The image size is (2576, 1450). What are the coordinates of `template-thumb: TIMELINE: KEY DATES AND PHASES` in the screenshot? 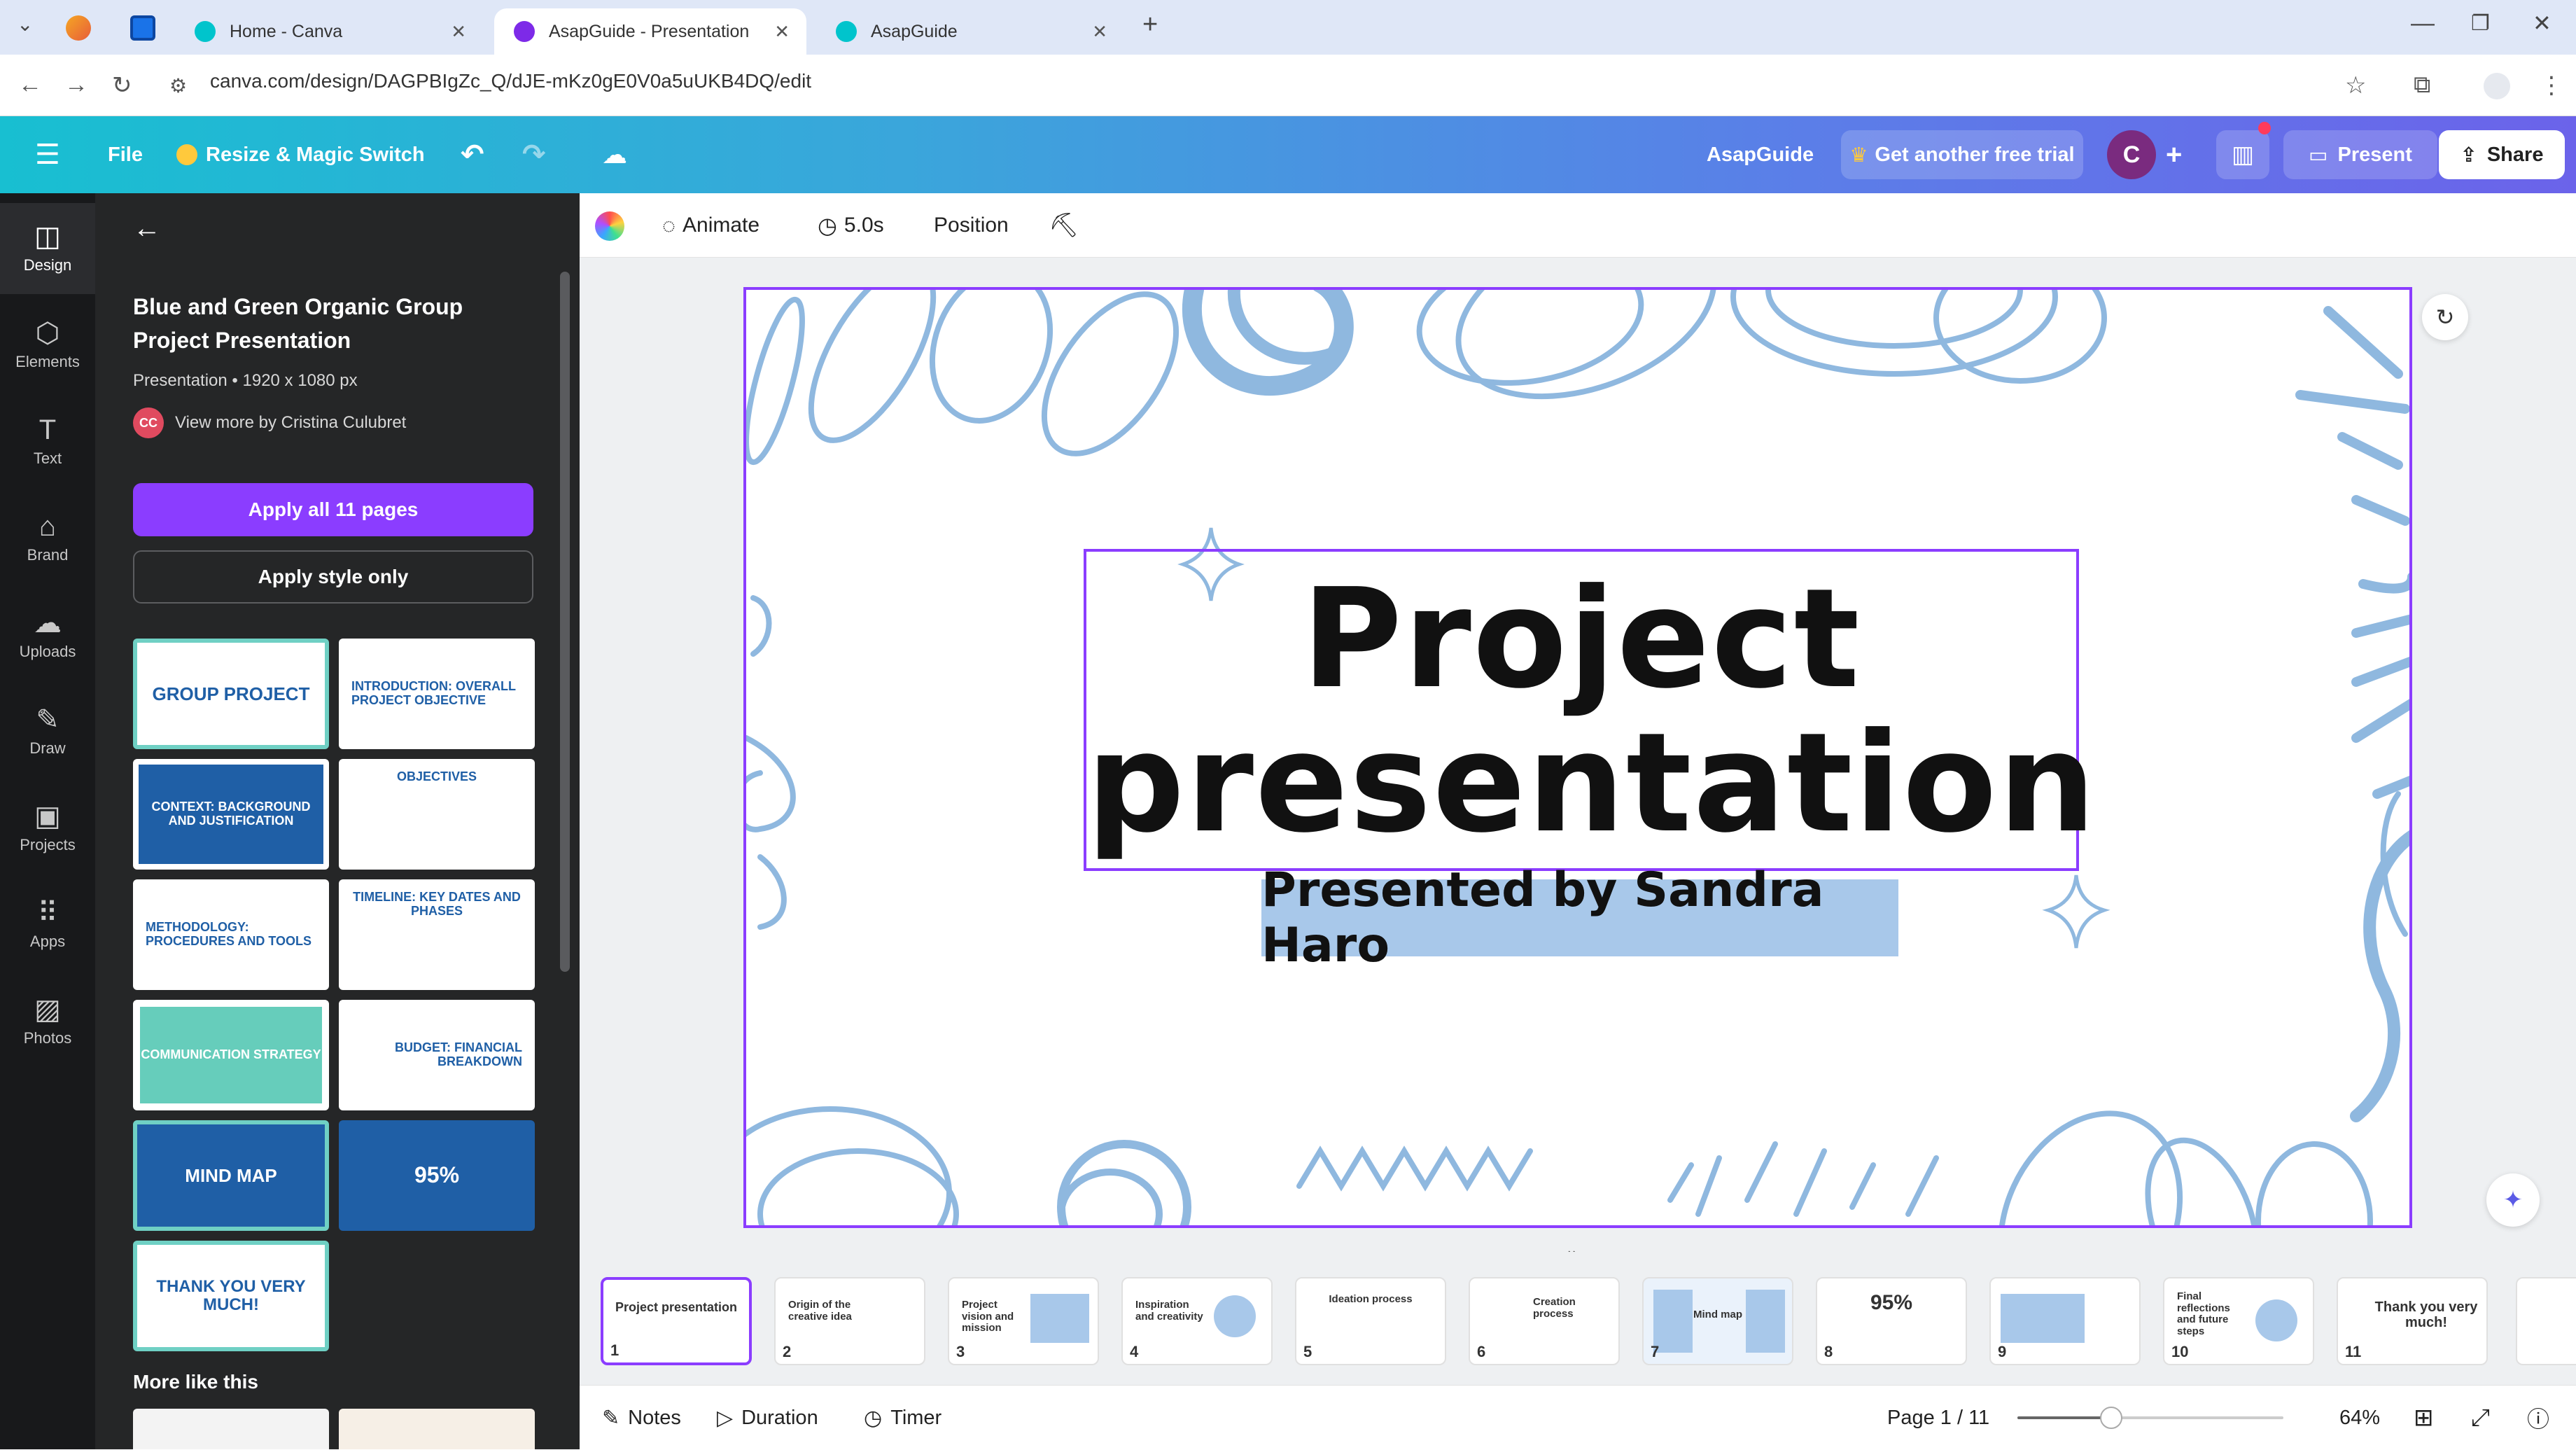 It's located at (437, 934).